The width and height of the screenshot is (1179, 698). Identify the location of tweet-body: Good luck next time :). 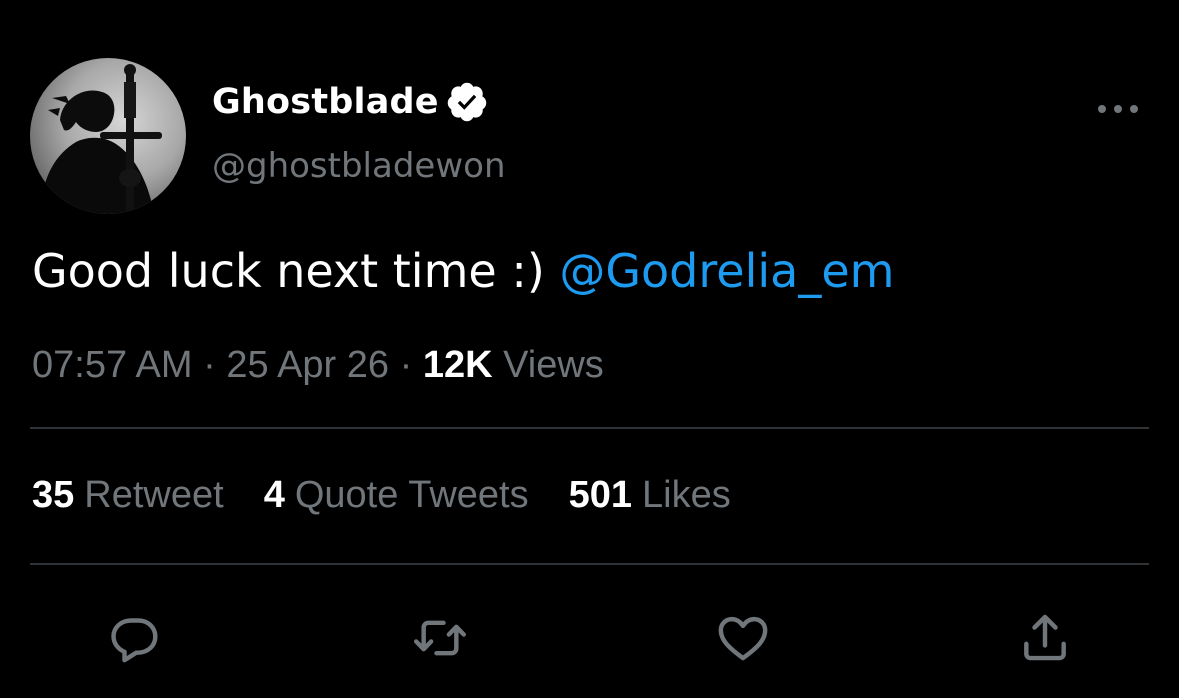
(296, 271).